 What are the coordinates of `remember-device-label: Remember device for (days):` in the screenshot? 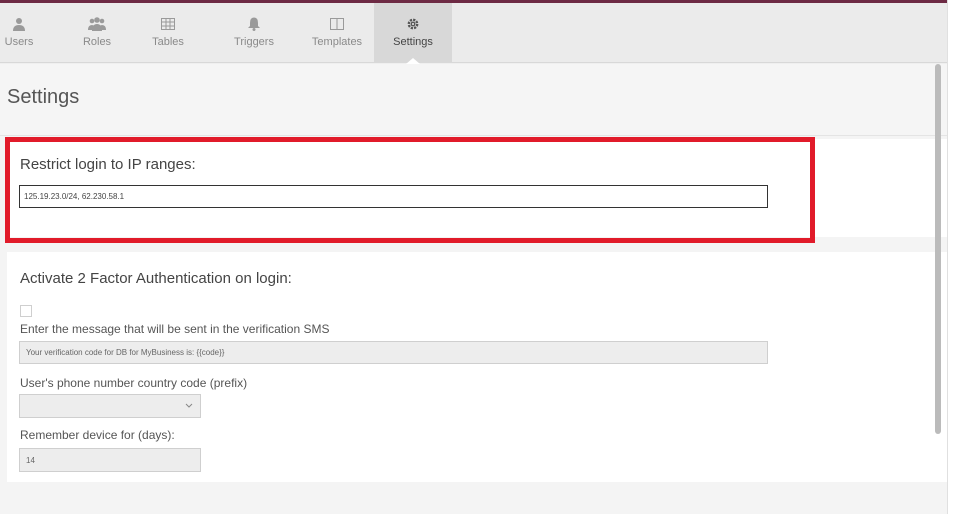 It's located at (97, 435).